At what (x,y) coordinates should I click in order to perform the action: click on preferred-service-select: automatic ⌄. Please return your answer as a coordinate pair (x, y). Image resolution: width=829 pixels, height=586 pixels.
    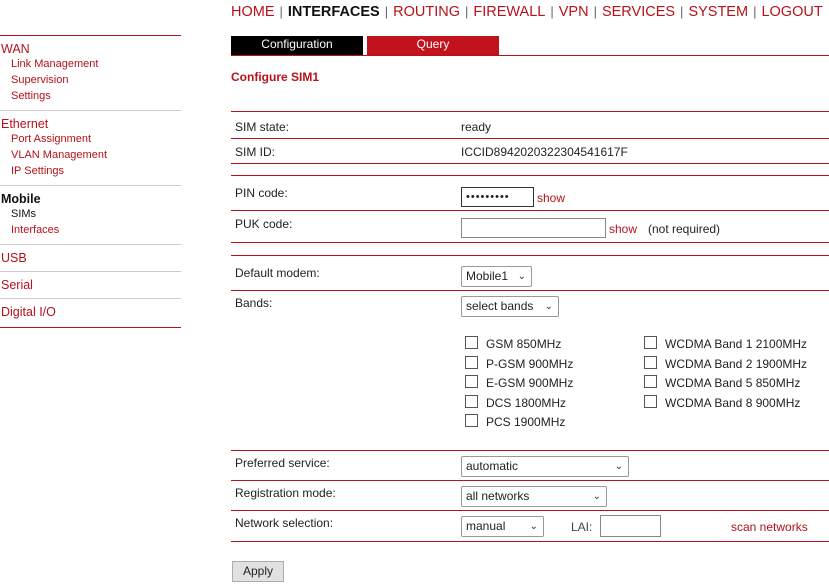
    Looking at the image, I should click on (545, 466).